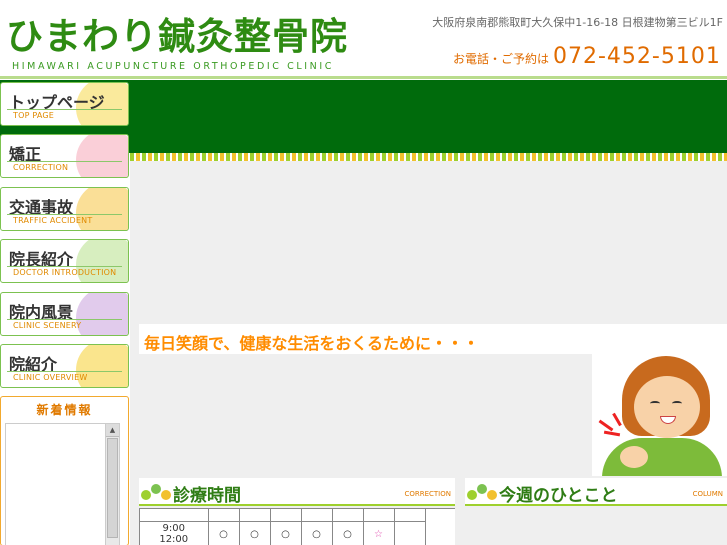  Describe the element at coordinates (47, 325) in the screenshot. I see `nav-label-en: CLINIC SCENERY` at that location.